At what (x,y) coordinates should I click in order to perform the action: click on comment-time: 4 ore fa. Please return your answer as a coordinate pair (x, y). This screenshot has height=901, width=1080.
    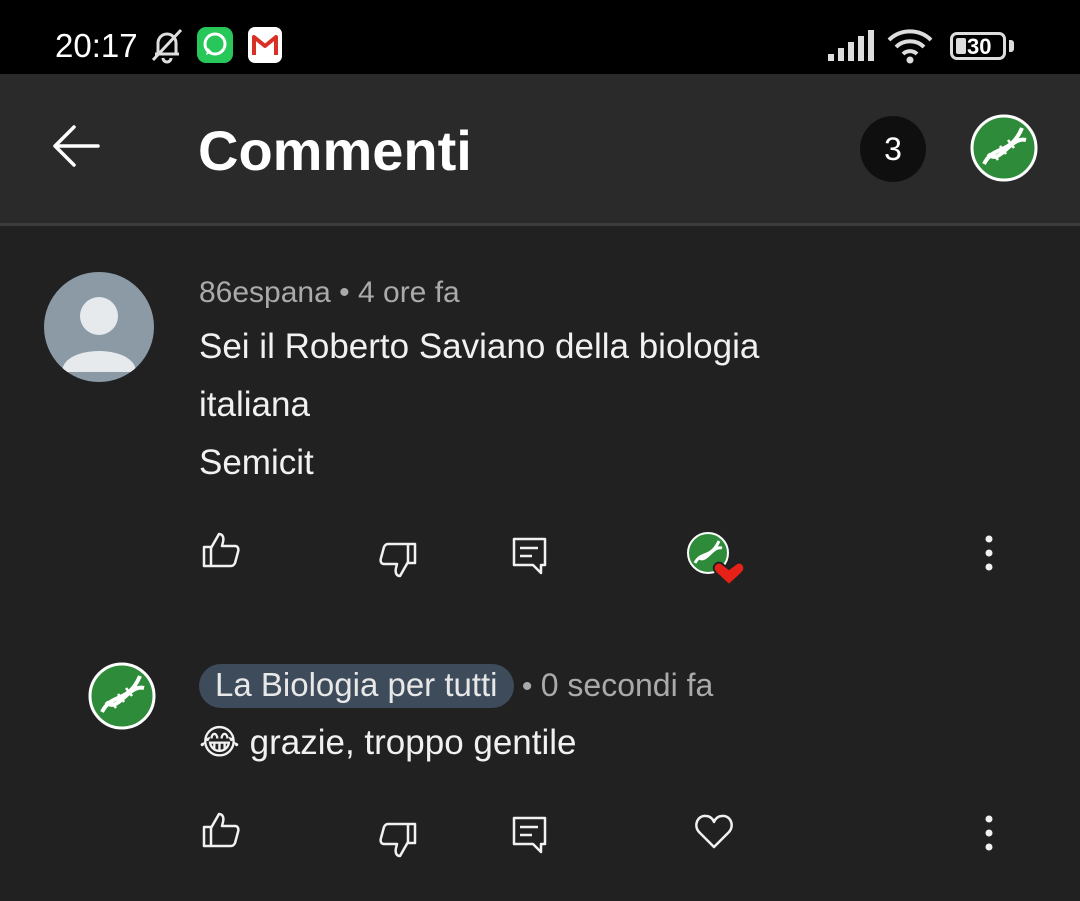
    Looking at the image, I should click on (408, 292).